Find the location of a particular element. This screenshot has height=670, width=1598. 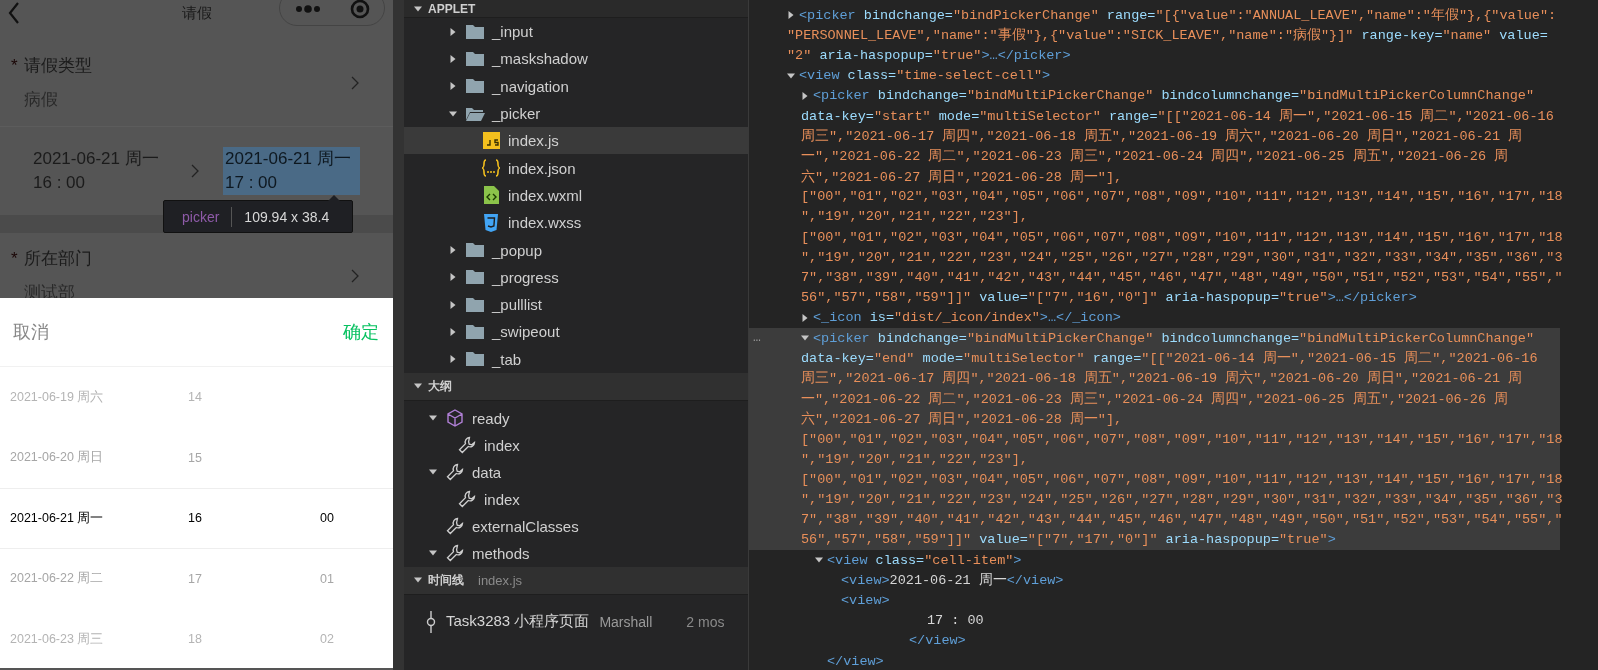

hour-option: 15 is located at coordinates (254, 457).